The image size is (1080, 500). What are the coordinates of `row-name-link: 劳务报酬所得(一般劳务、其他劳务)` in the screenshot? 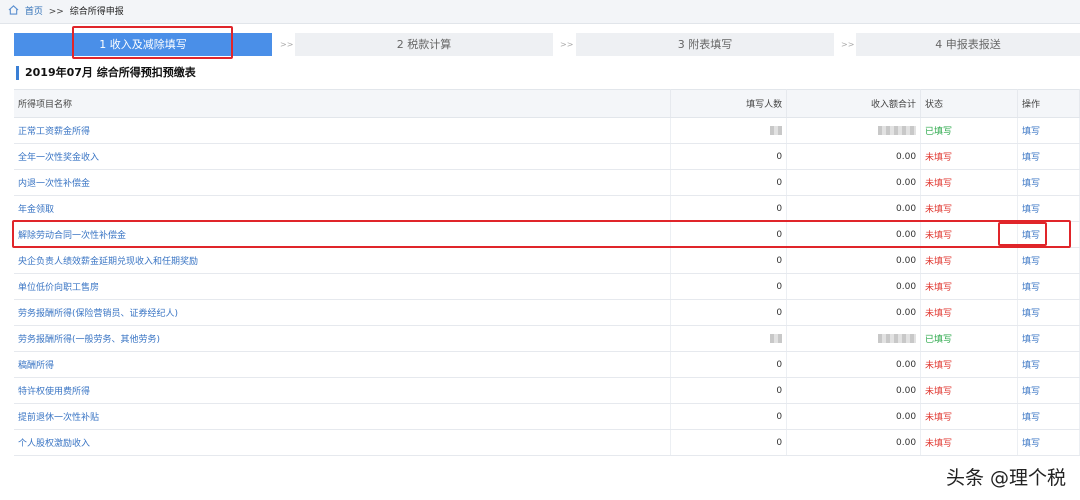 It's located at (343, 338).